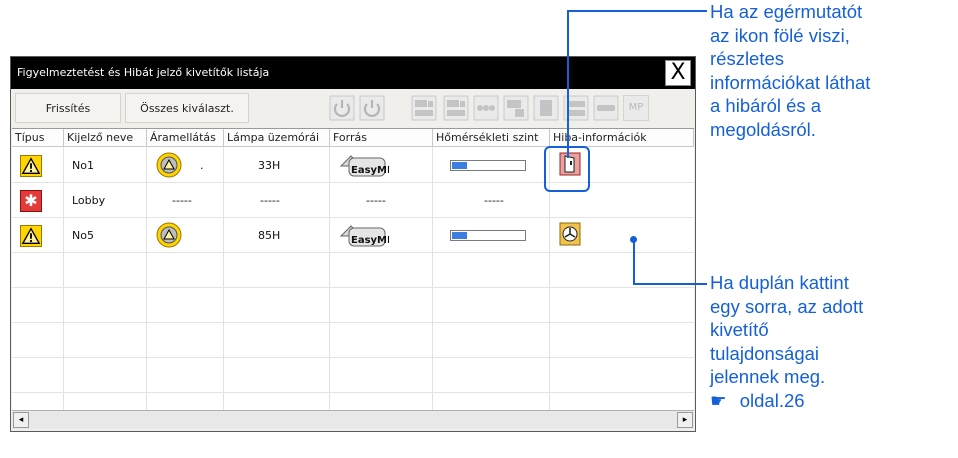 The image size is (958, 458). What do you see at coordinates (83, 165) in the screenshot?
I see `projector-name: No1` at bounding box center [83, 165].